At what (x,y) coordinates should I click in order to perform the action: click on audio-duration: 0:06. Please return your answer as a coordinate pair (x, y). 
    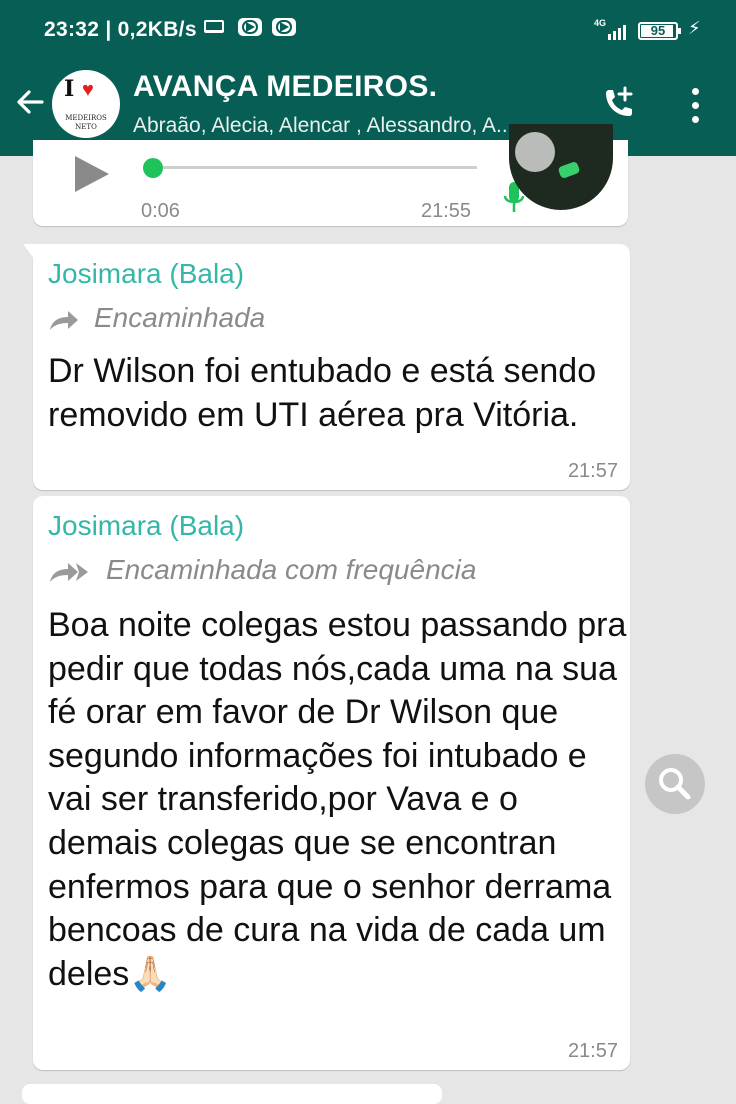
    Looking at the image, I should click on (160, 211).